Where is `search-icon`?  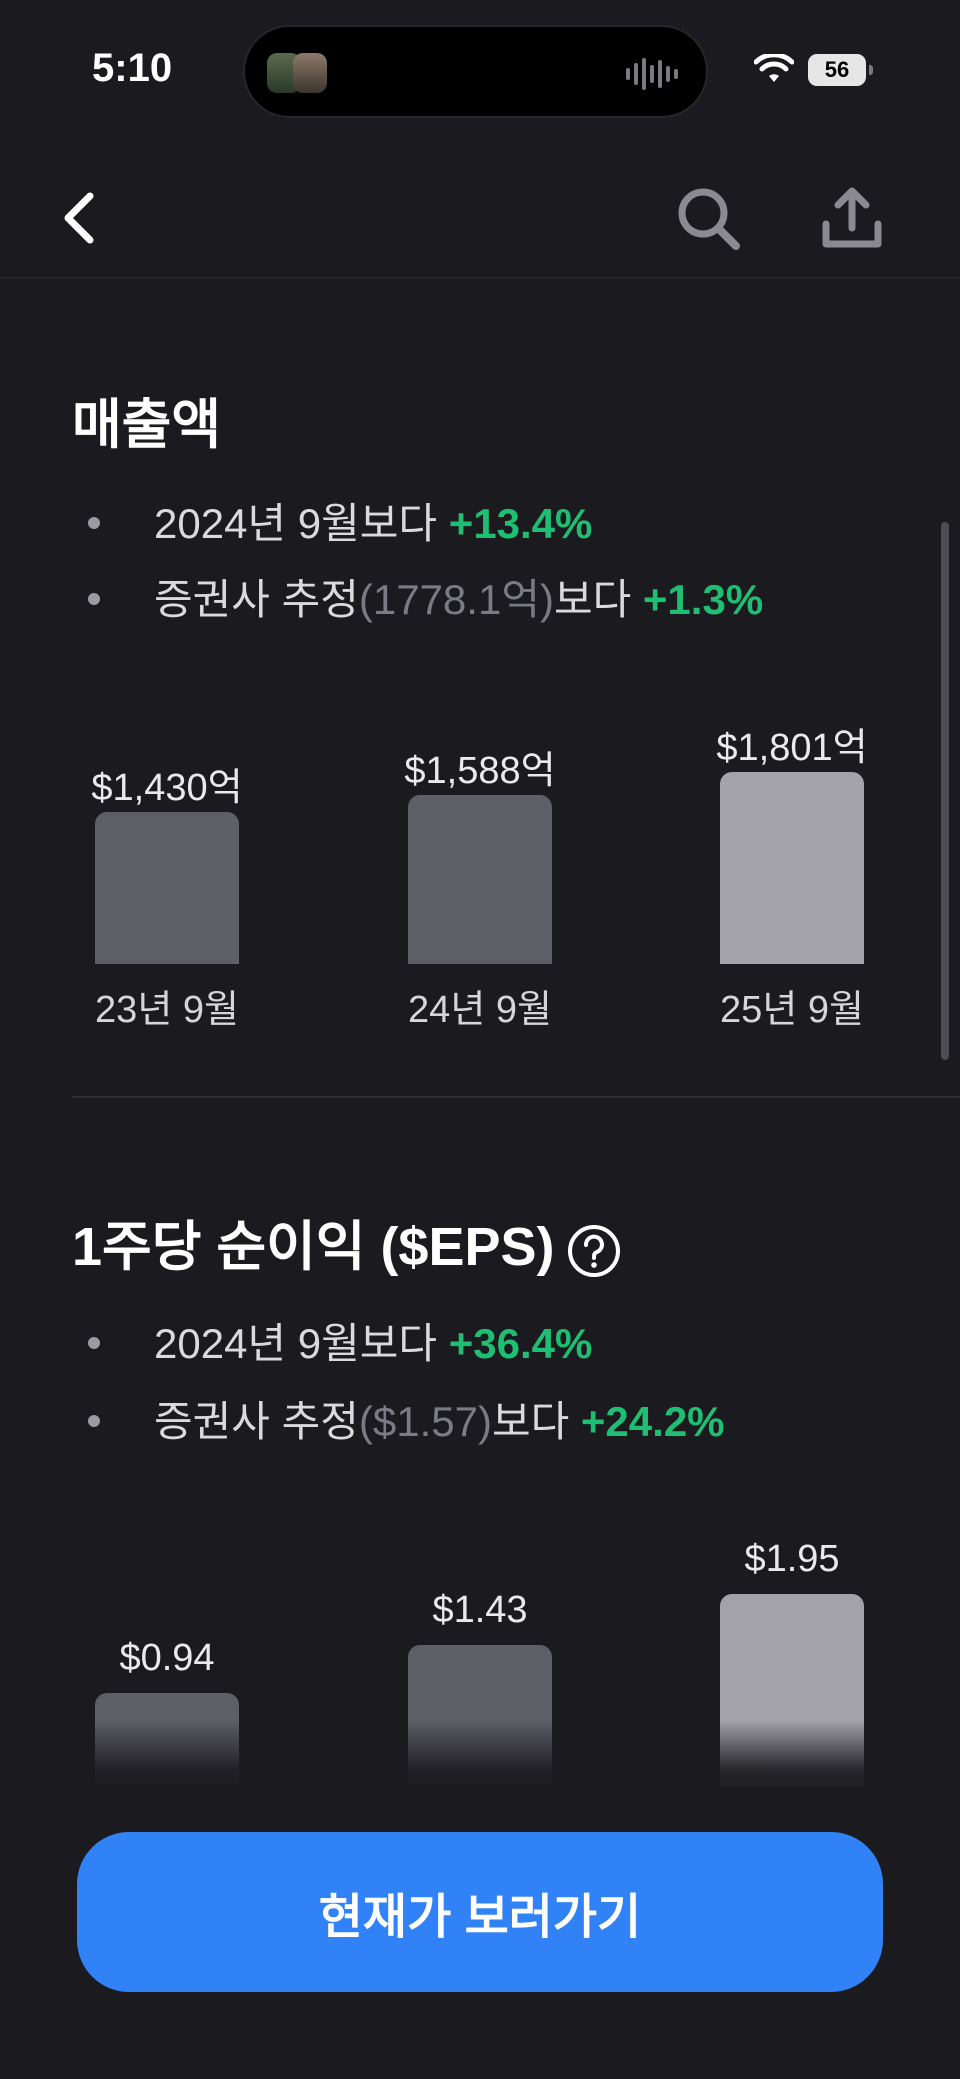 search-icon is located at coordinates (708, 218).